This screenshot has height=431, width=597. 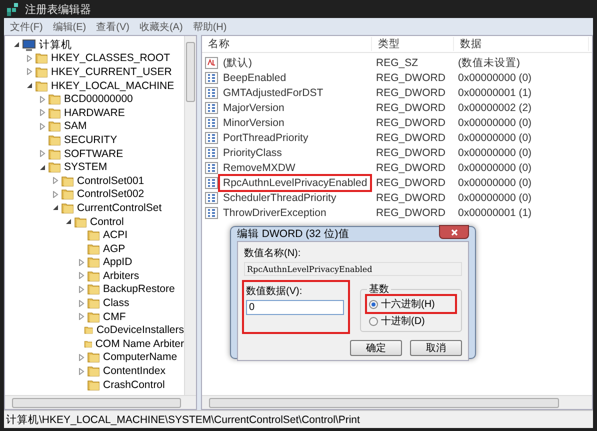 What do you see at coordinates (274, 212) in the screenshot?
I see `value-name: ThrowDriverException` at bounding box center [274, 212].